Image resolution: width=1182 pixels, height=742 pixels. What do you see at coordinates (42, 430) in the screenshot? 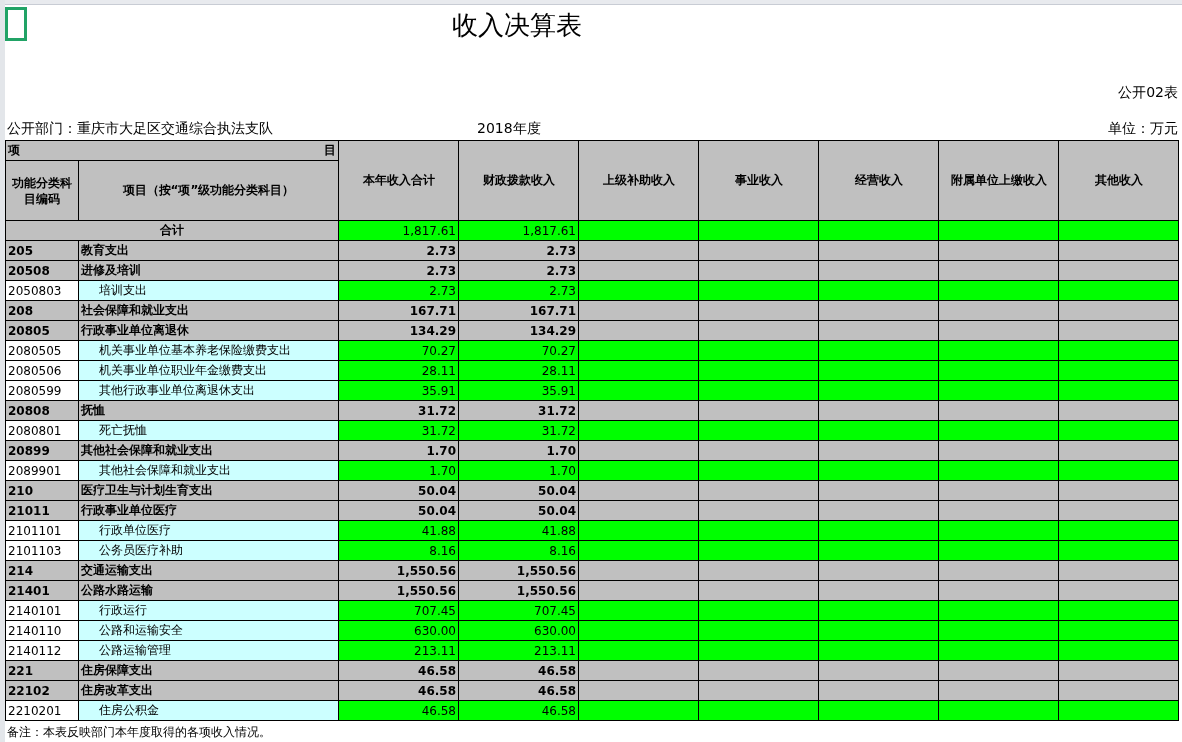
I see `table-cell: 2080801` at bounding box center [42, 430].